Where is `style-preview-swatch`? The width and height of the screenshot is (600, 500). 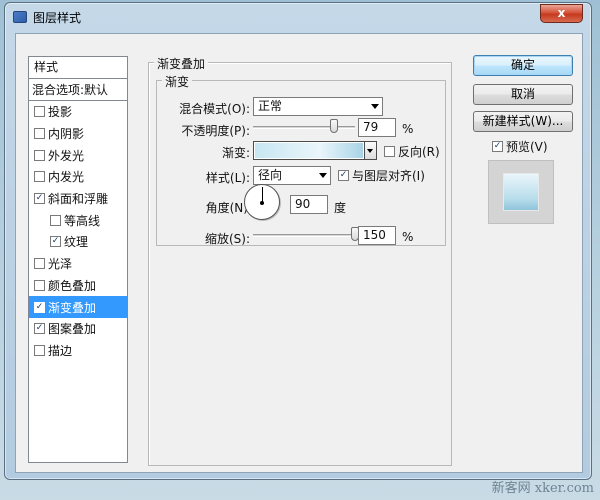 style-preview-swatch is located at coordinates (521, 192).